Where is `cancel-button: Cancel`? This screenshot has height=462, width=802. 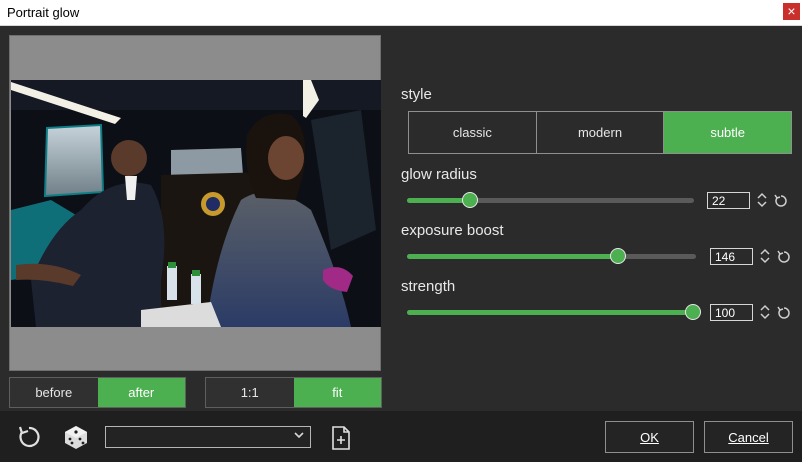 cancel-button: Cancel is located at coordinates (748, 437).